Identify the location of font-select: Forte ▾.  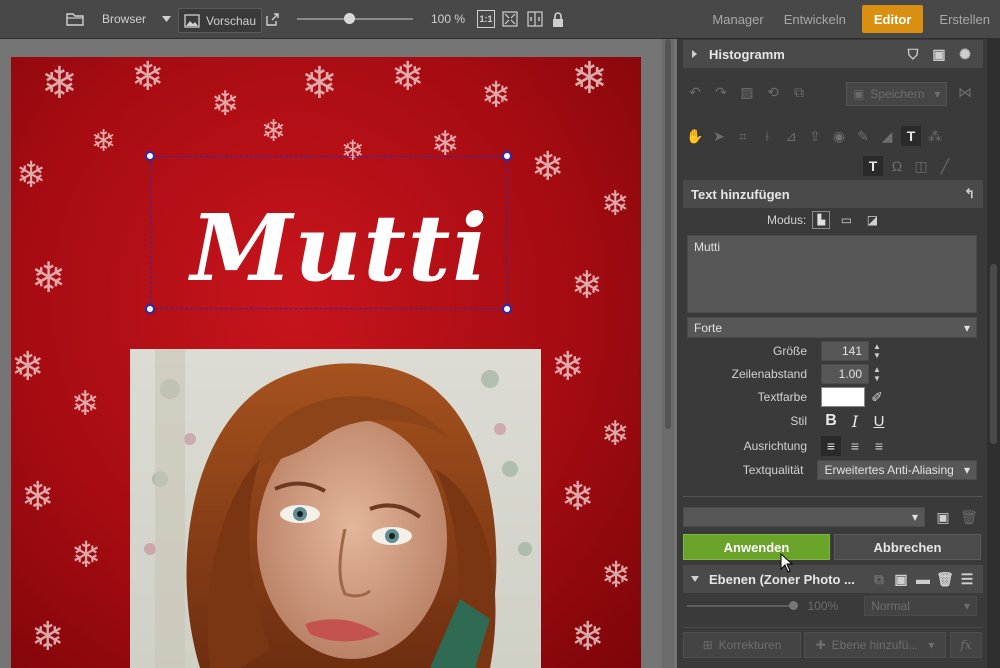
(832, 327).